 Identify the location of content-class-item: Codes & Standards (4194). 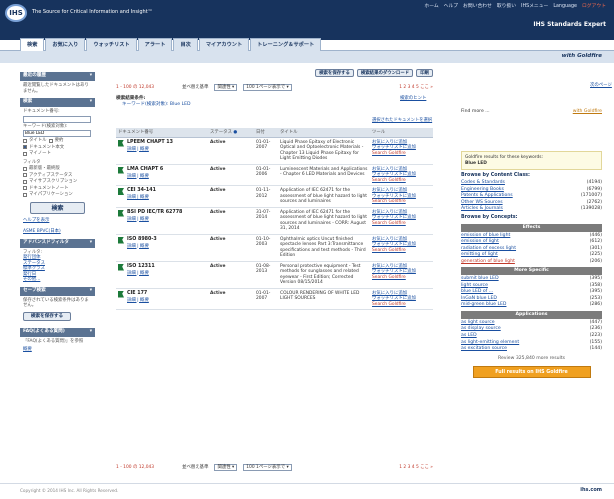
(531, 183).